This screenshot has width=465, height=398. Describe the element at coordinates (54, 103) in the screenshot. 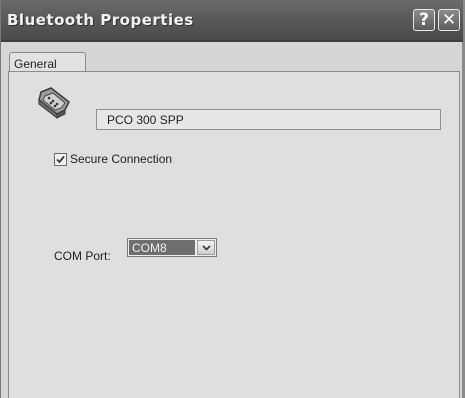

I see `serial-port-icon` at that location.